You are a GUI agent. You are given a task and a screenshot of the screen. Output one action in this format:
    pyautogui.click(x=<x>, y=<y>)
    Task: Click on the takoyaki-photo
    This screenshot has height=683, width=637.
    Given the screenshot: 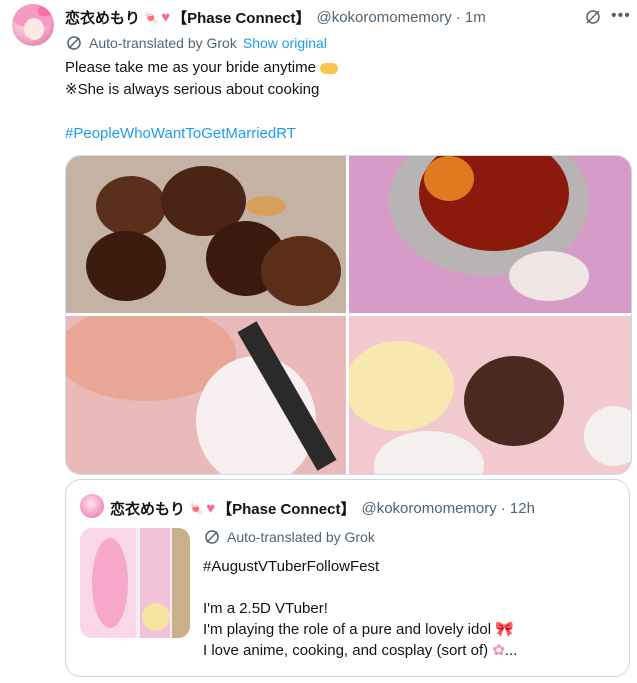 What is the action you would take?
    pyautogui.click(x=206, y=234)
    